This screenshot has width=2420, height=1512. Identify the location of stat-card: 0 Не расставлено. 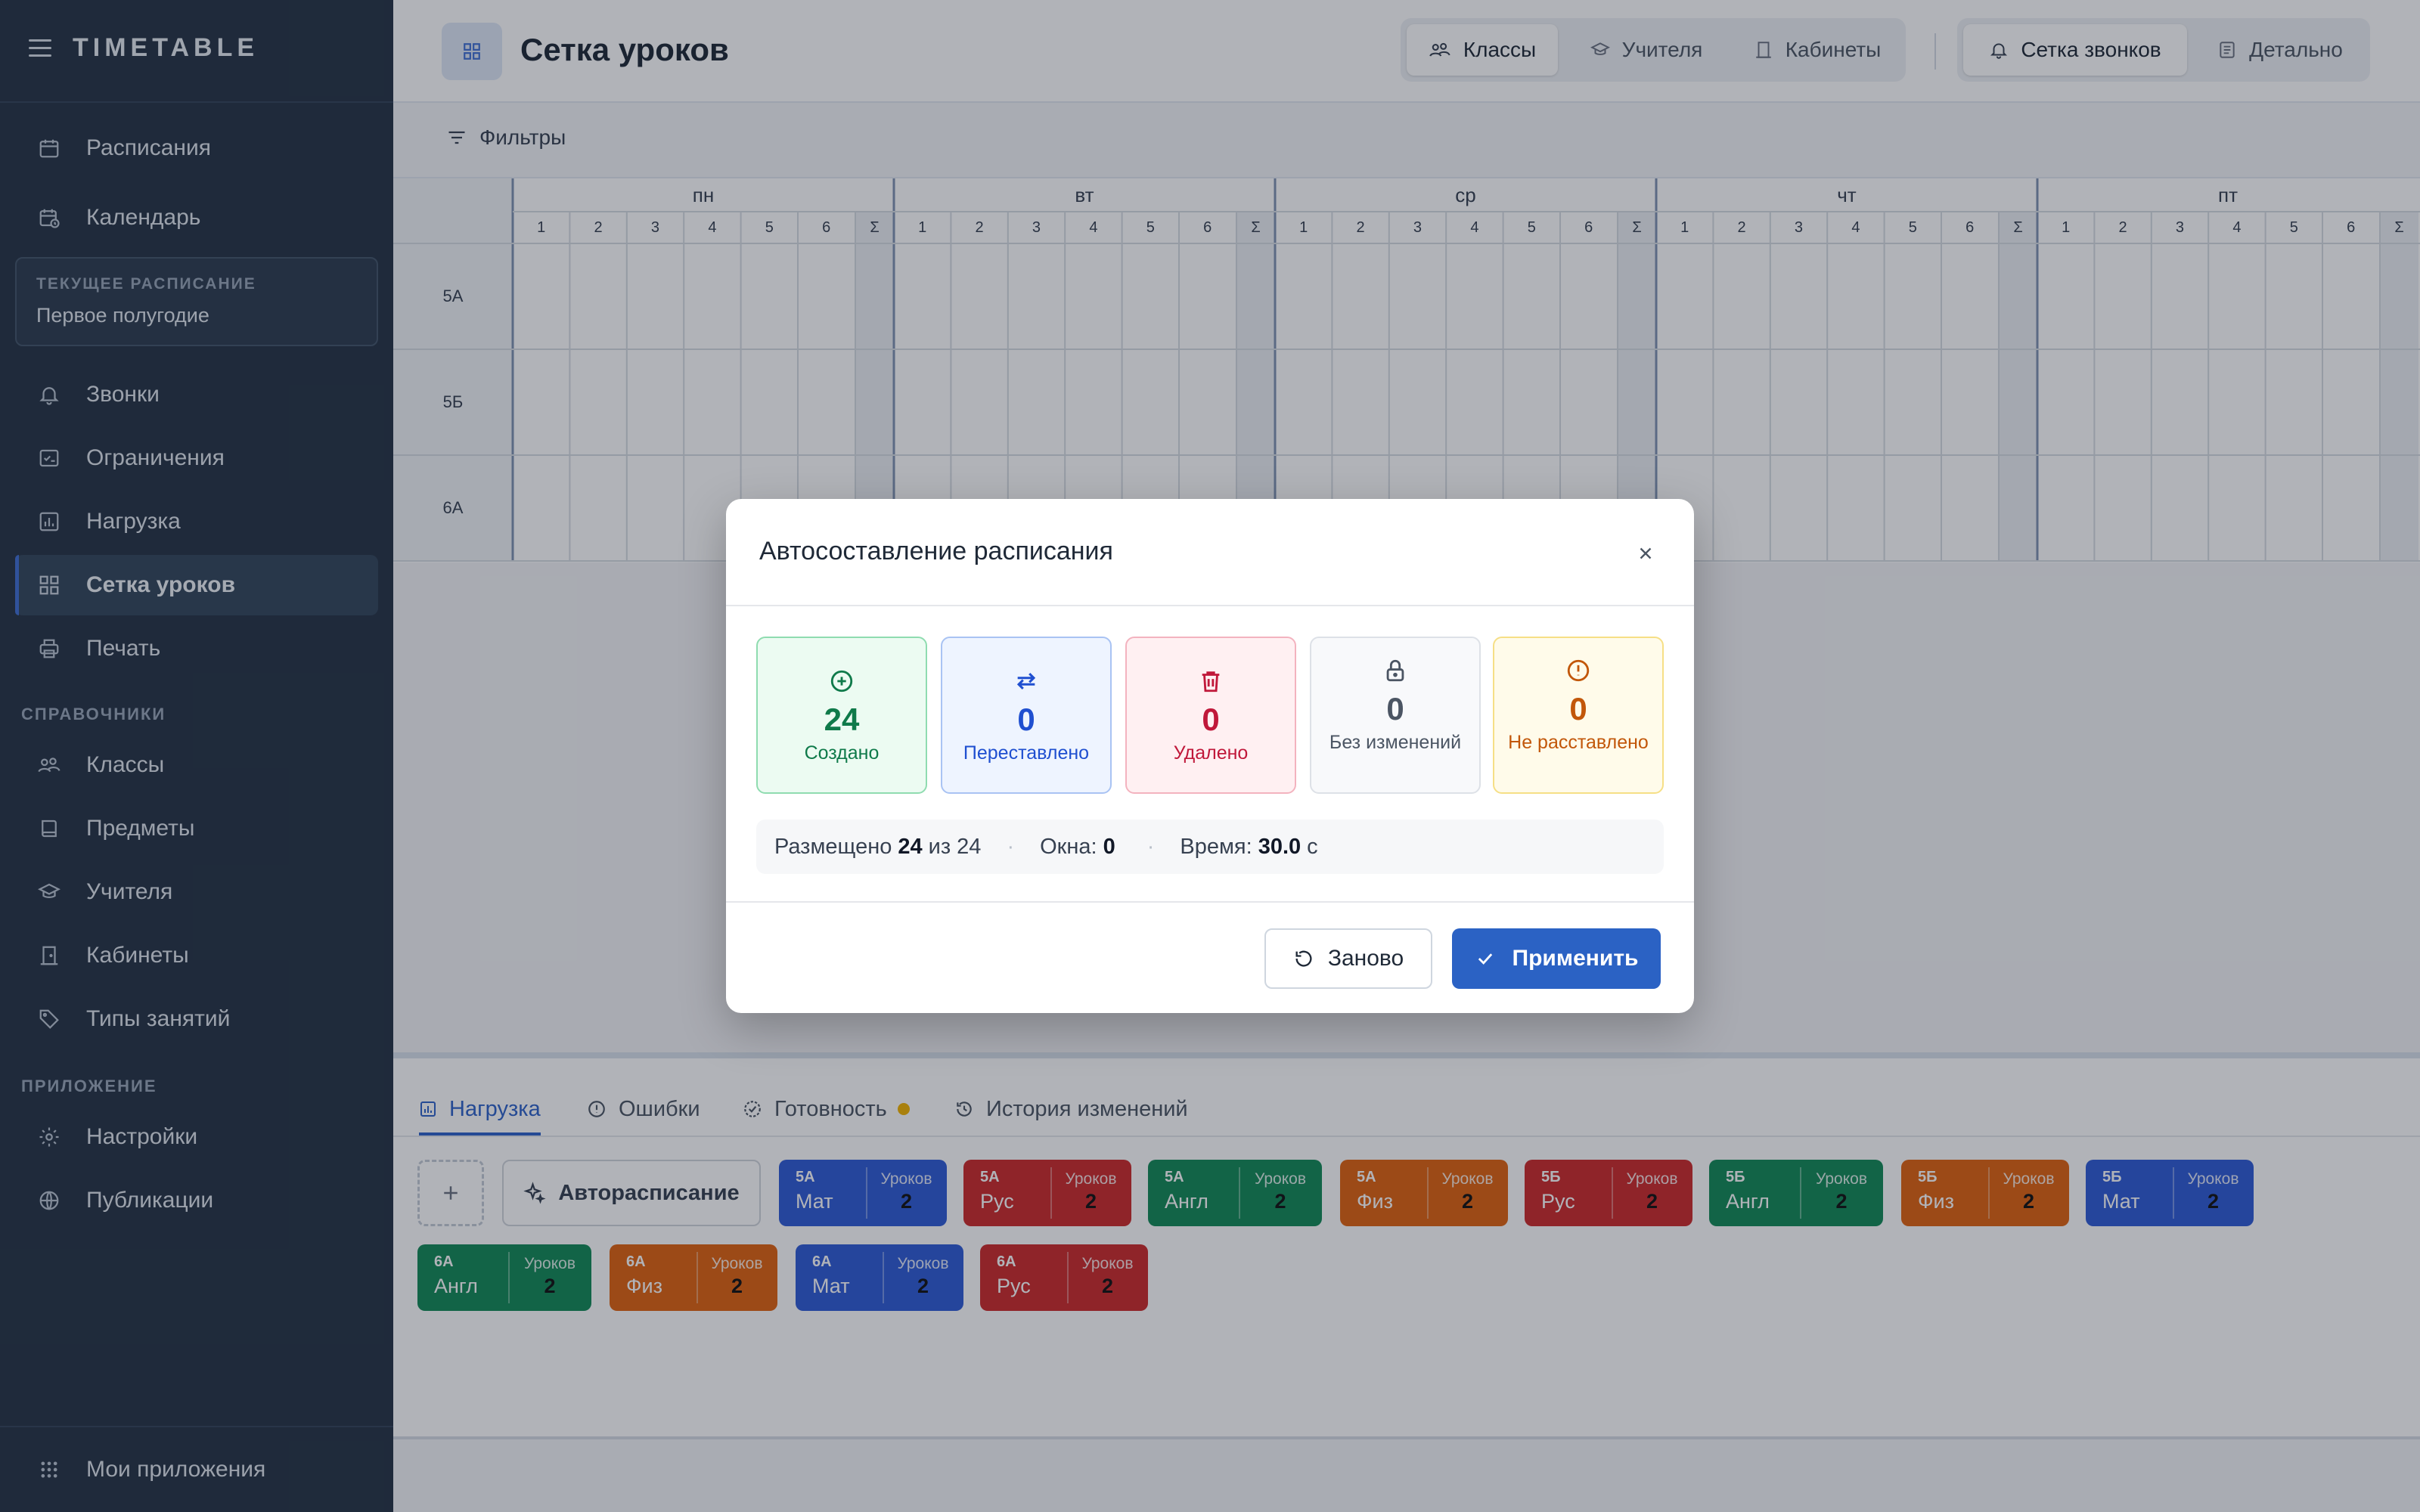
(1578, 715).